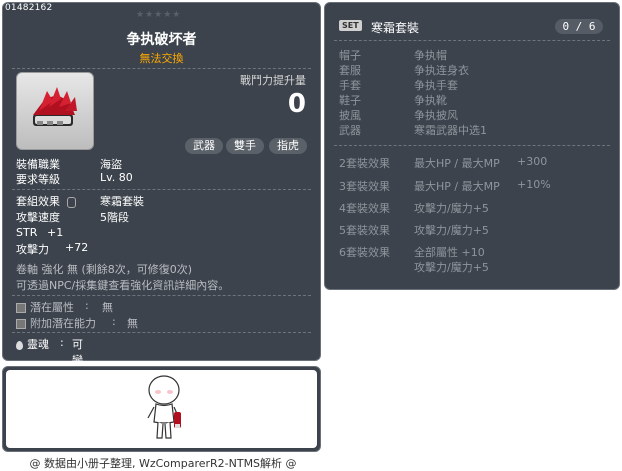  What do you see at coordinates (350, 130) in the screenshot?
I see `set-part-slot: 武器` at bounding box center [350, 130].